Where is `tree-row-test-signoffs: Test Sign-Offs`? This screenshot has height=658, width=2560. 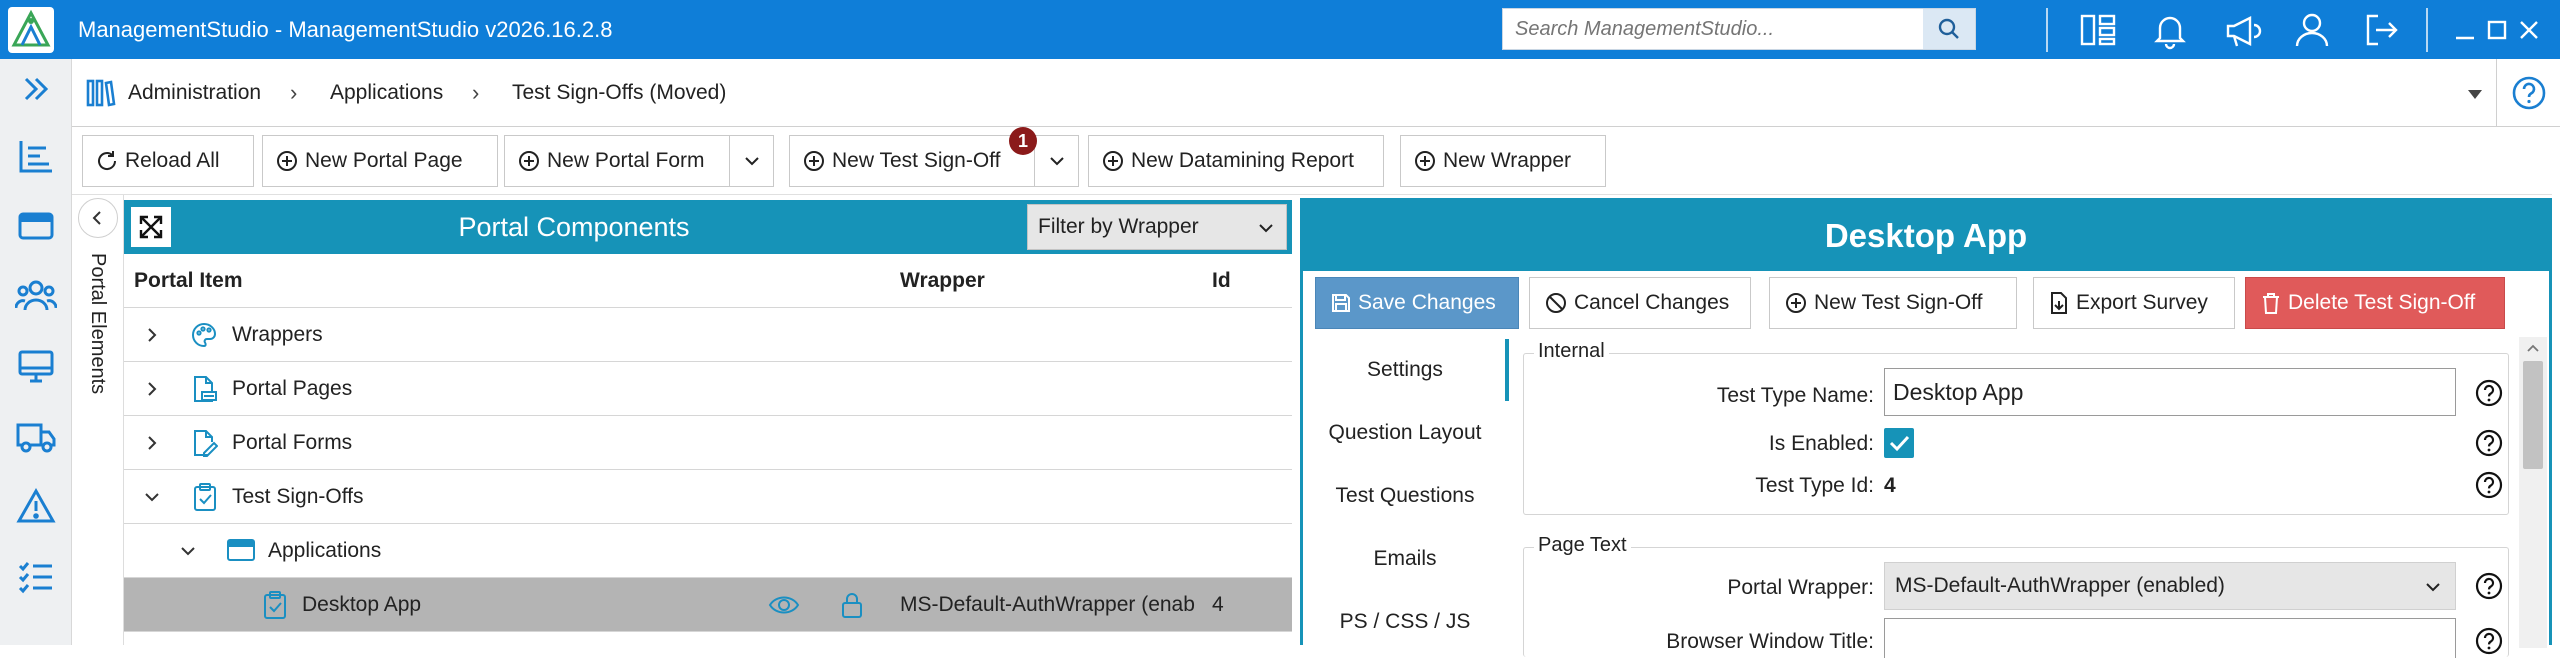 tree-row-test-signoffs: Test Sign-Offs is located at coordinates (708, 497).